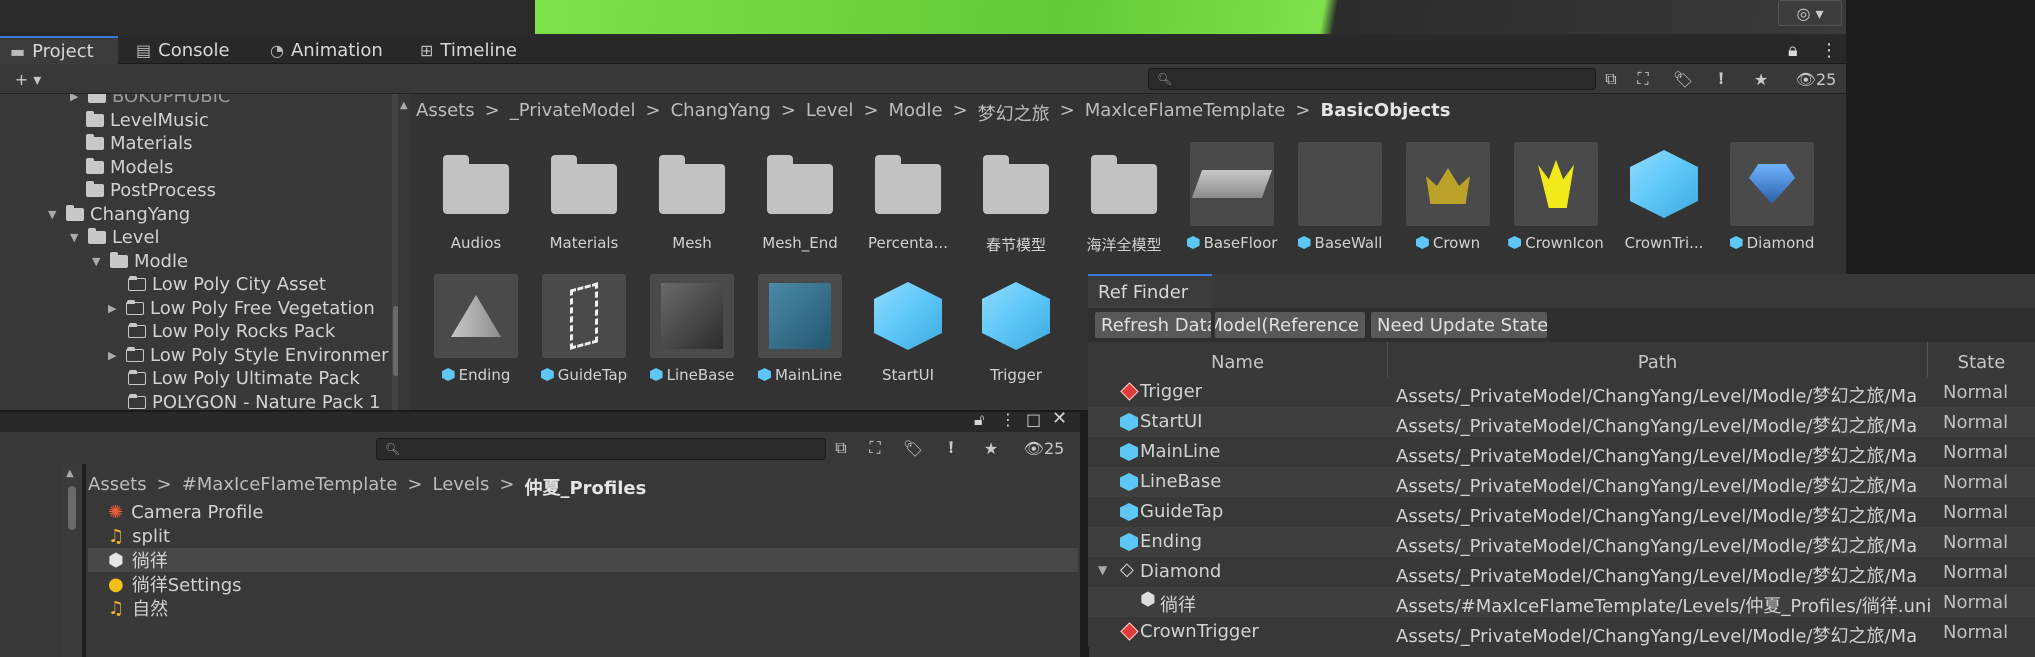 This screenshot has width=2035, height=657. Describe the element at coordinates (584, 329) in the screenshot. I see `asset-tile: GuideTap` at that location.